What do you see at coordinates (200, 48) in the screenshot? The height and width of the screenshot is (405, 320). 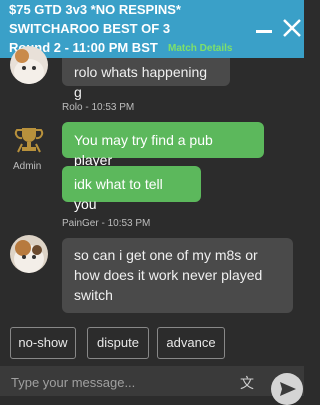 I see `match-details-link: Match Details` at bounding box center [200, 48].